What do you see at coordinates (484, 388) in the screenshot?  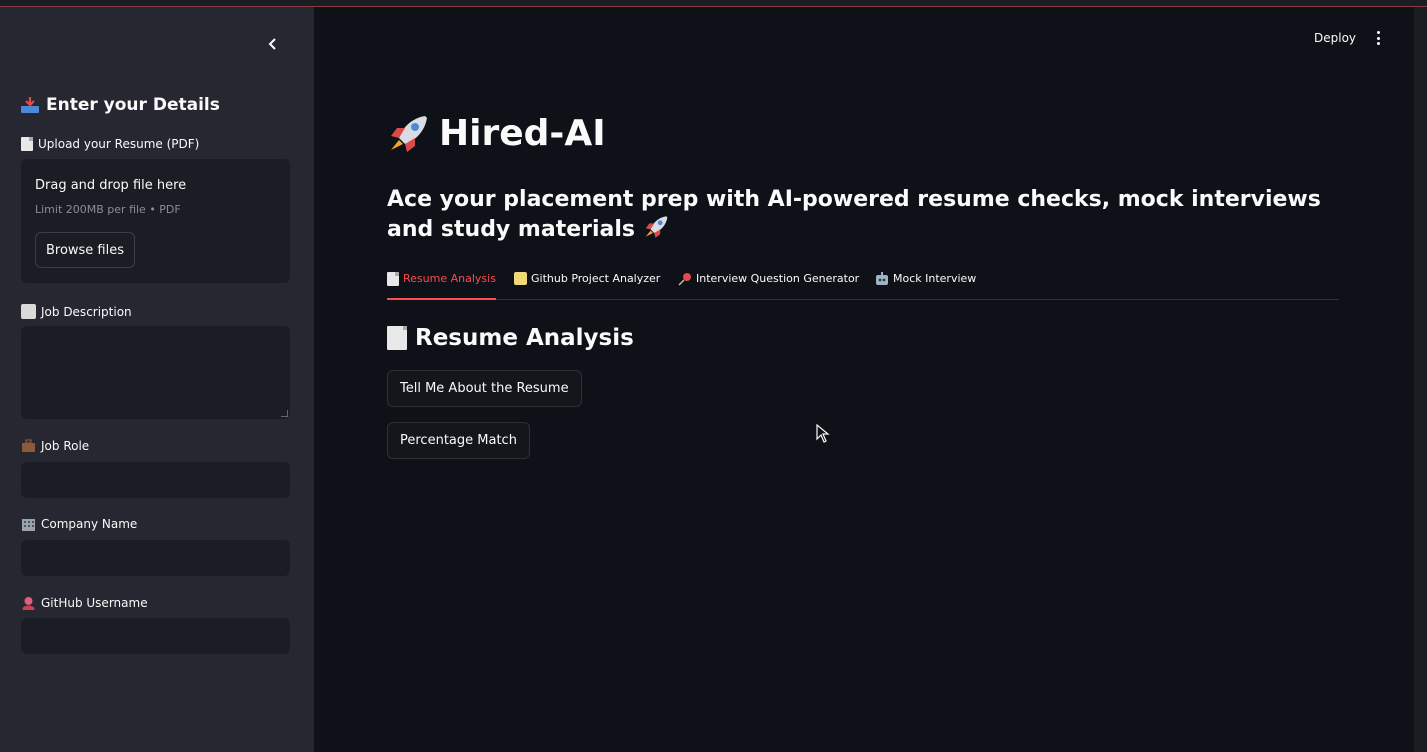 I see `tell-me-about-resume-button: Tell Me About the Resume` at bounding box center [484, 388].